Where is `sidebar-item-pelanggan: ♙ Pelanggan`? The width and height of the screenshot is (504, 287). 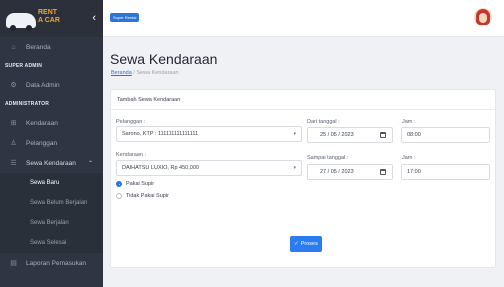
sidebar-item-pelanggan: ♙ Pelanggan is located at coordinates (51, 143).